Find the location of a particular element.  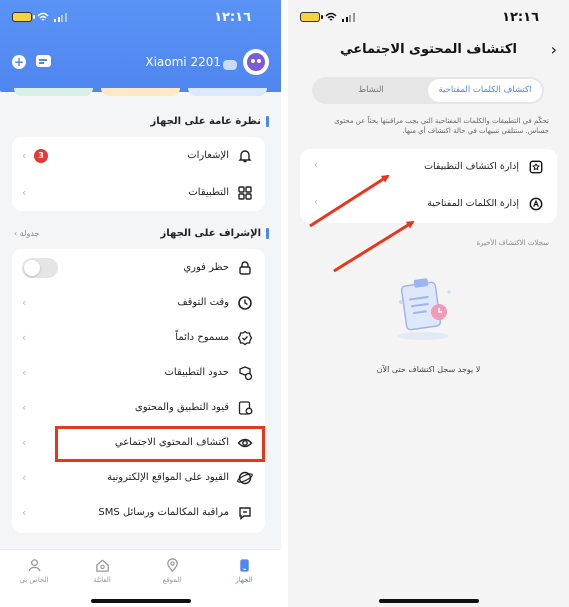

tab-device: الجهاز is located at coordinates (244, 571).